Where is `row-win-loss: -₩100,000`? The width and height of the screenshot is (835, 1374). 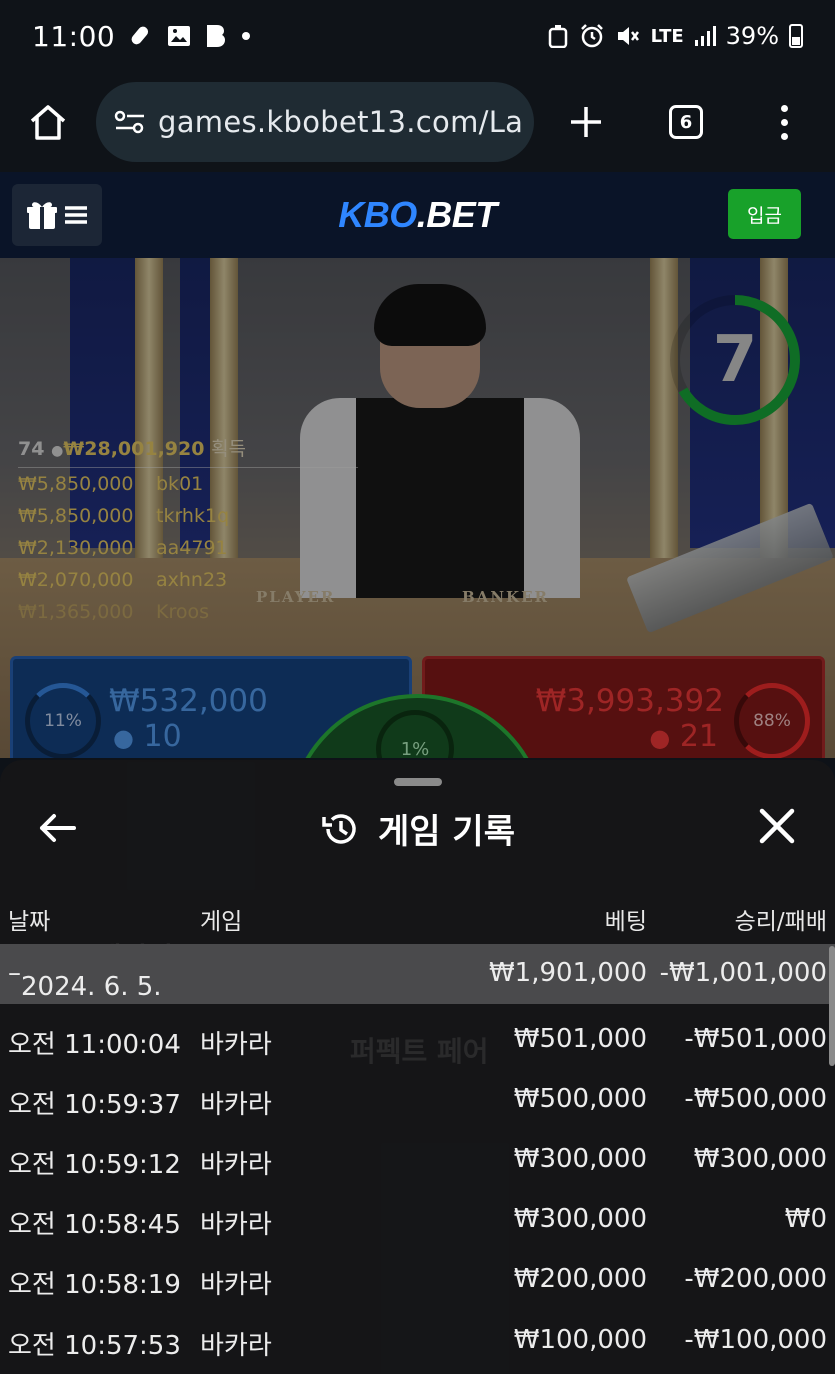 row-win-loss: -₩100,000 is located at coordinates (755, 1340).